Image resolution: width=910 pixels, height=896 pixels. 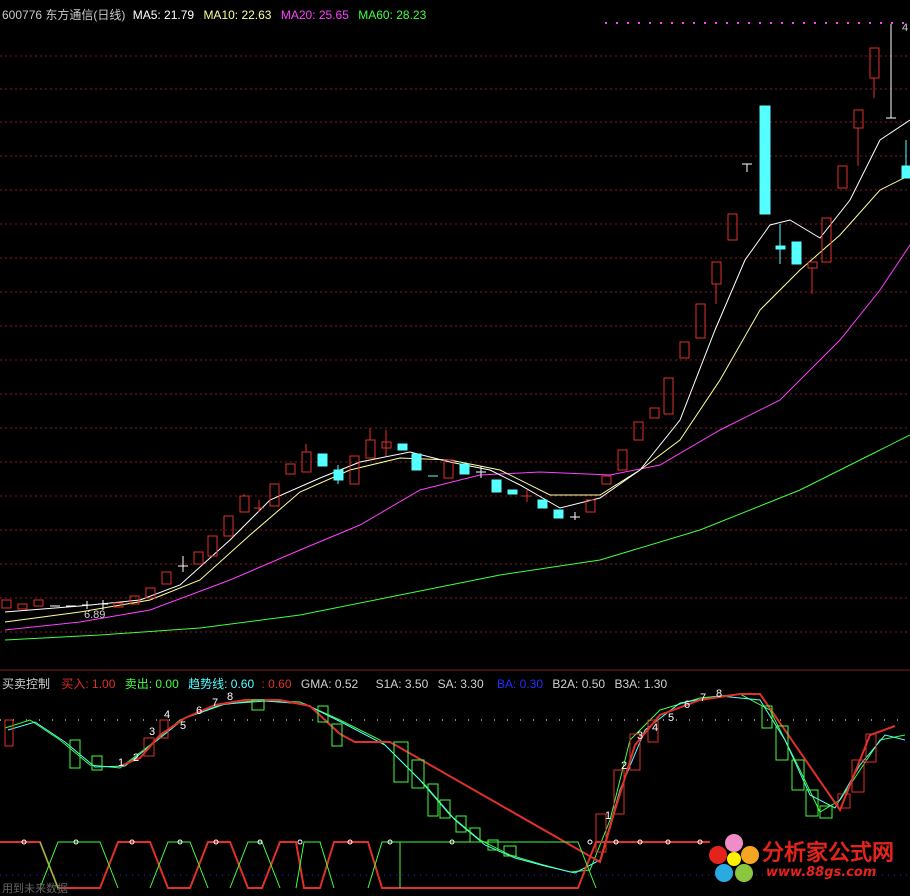 I want to click on gma-value: GMA: 0.52, so click(x=329, y=684).